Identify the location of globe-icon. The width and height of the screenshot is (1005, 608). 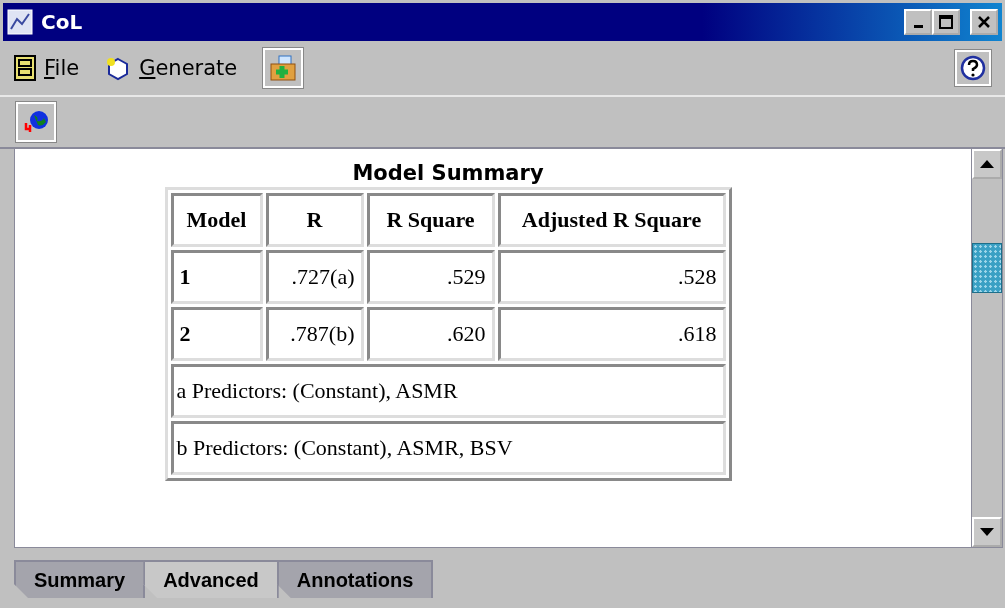
(36, 122).